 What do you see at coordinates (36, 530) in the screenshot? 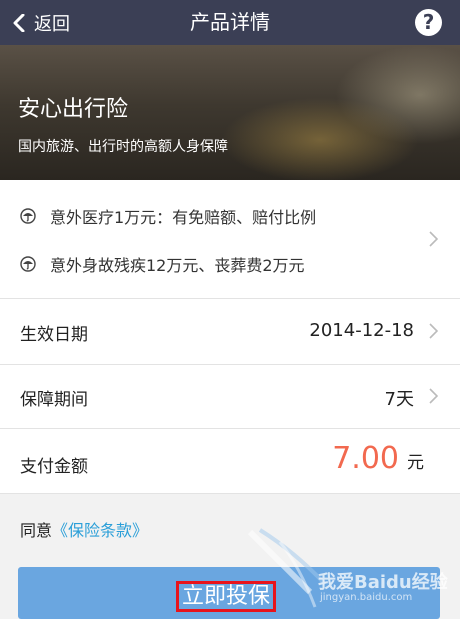
I see `terms-prefix: 同意` at bounding box center [36, 530].